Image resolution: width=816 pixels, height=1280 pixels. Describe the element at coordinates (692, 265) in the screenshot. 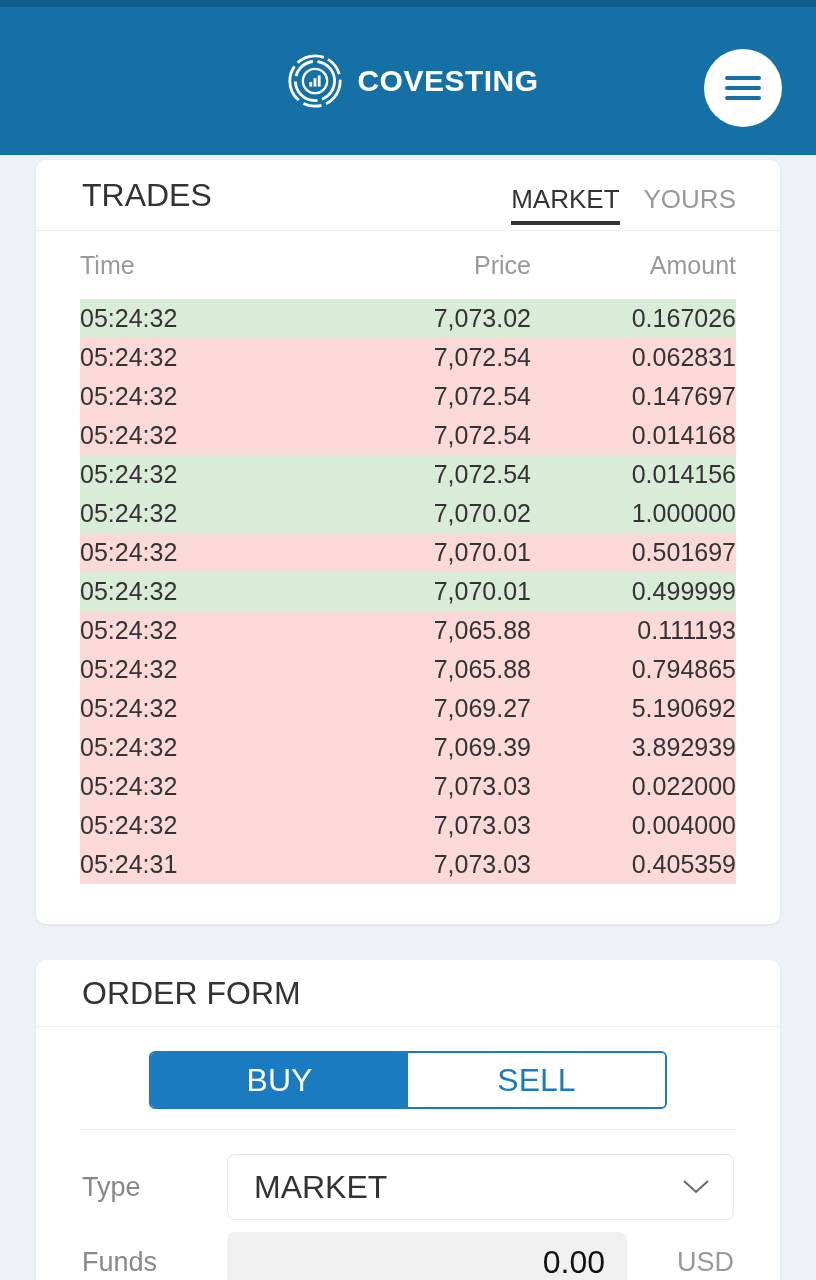

I see `column-header: Amount` at that location.